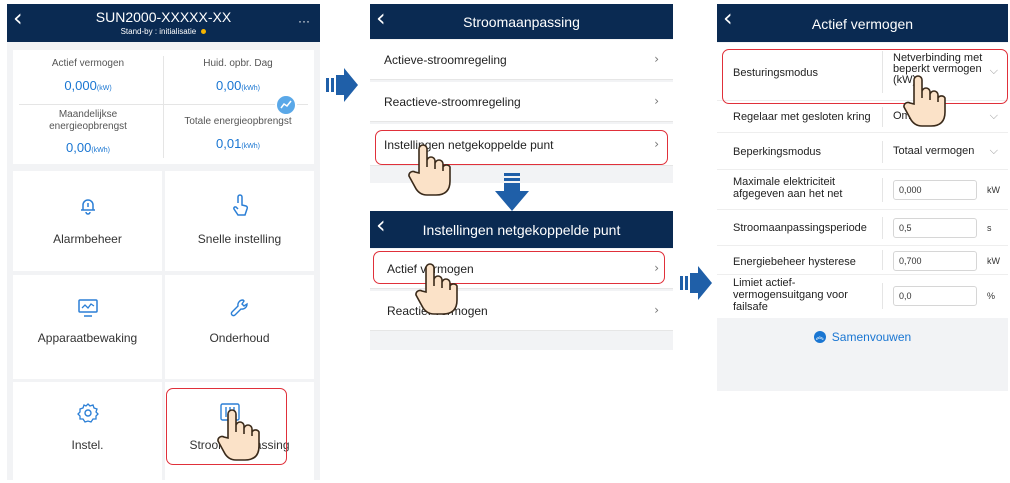  I want to click on device-title: SUN2000-XXXXX-XX, so click(163, 17).